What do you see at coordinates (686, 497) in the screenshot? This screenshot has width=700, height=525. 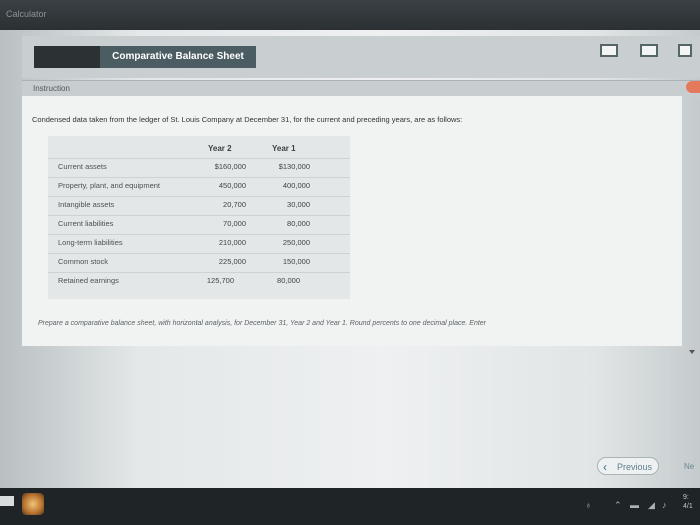 I see `clock-time: 9:` at bounding box center [686, 497].